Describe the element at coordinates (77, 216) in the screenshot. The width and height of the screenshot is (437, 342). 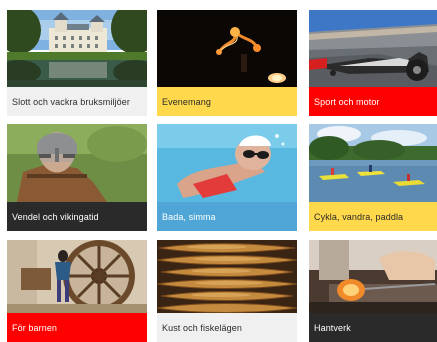
I see `category-label: Vendel och vikingatid` at that location.